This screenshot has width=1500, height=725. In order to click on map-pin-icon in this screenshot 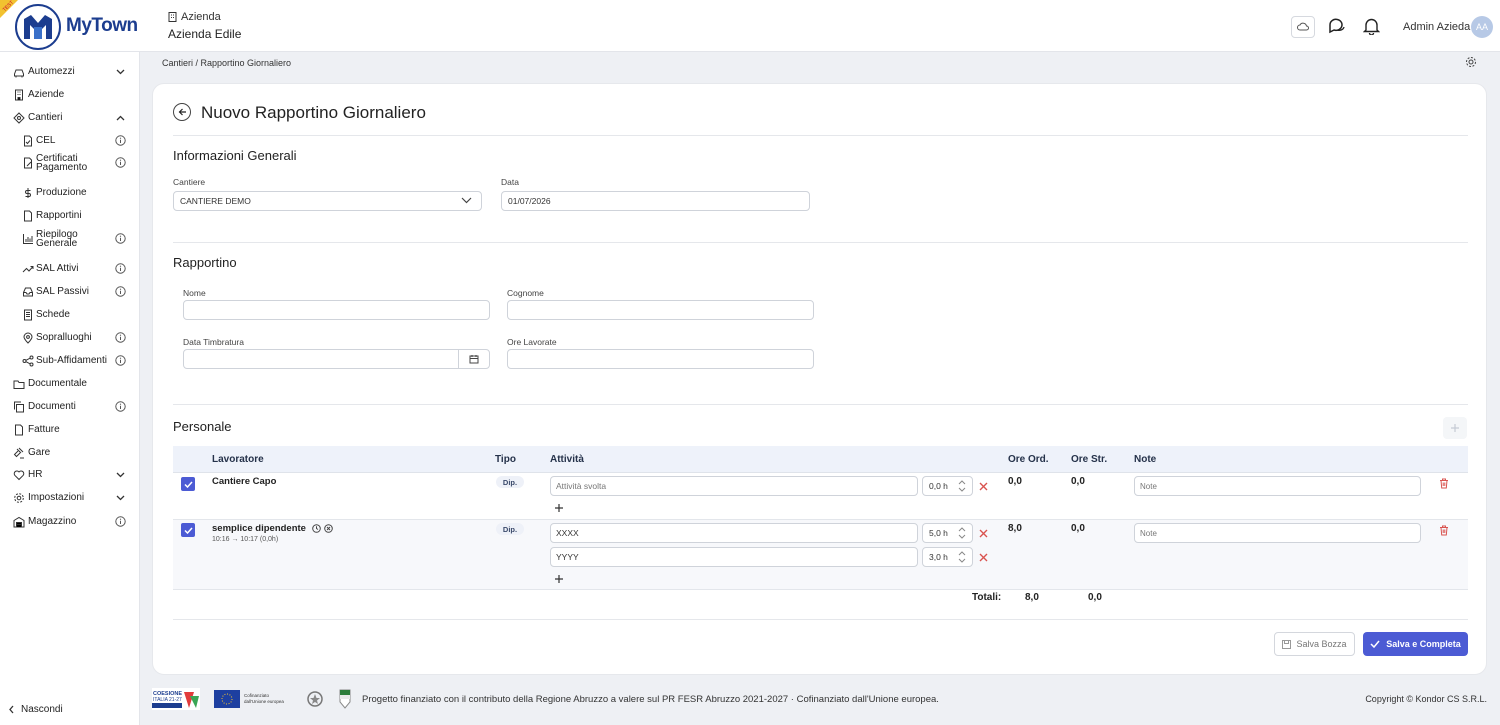, I will do `click(28, 338)`.